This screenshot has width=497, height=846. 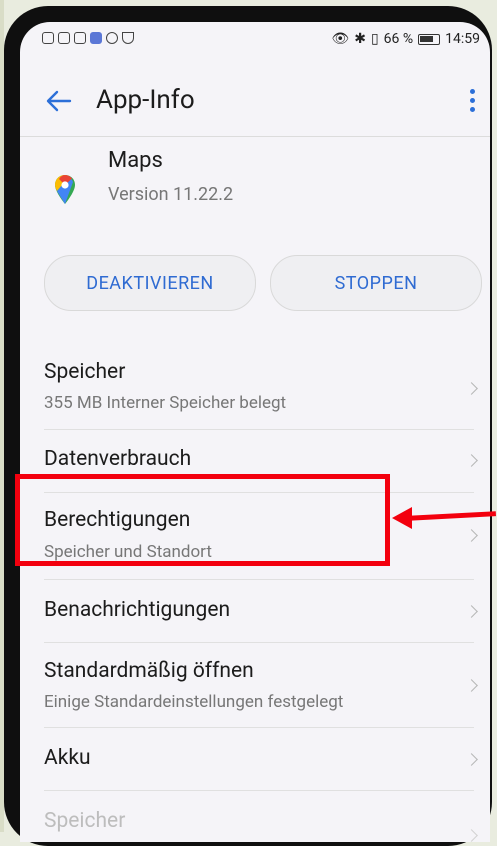 What do you see at coordinates (255, 100) in the screenshot?
I see `app-bar: App-Info` at bounding box center [255, 100].